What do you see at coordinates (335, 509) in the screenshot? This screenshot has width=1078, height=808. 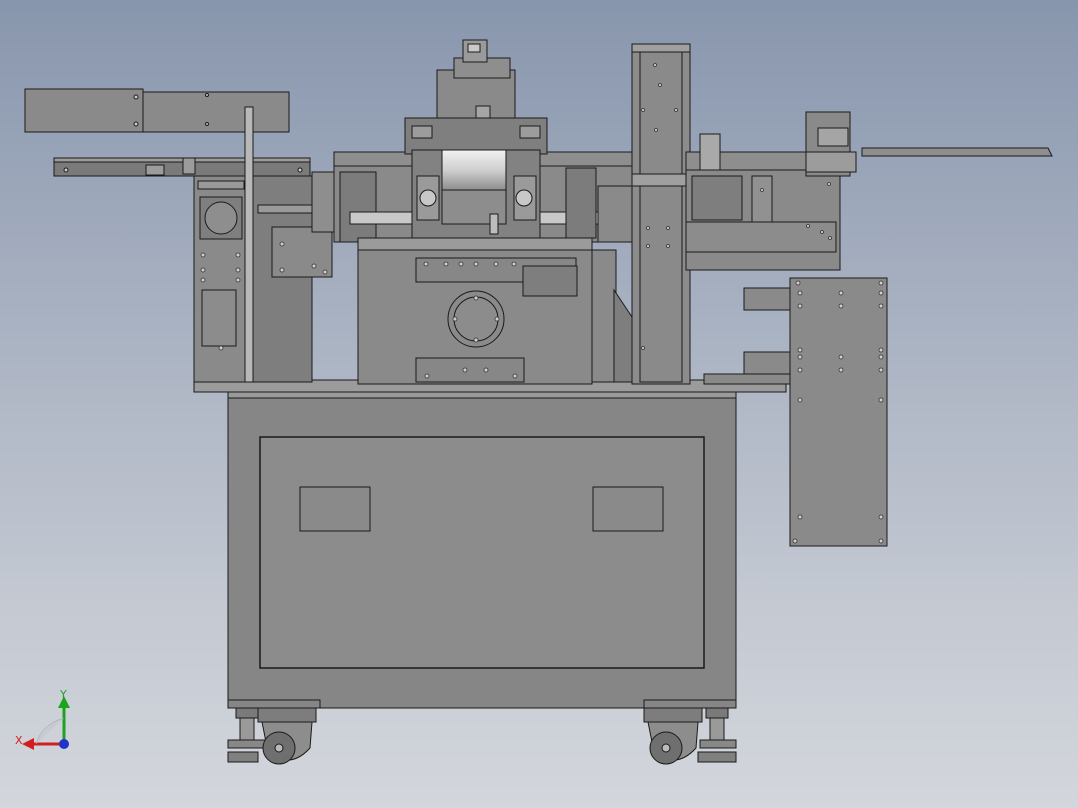 I see `cabinet-handle-left` at bounding box center [335, 509].